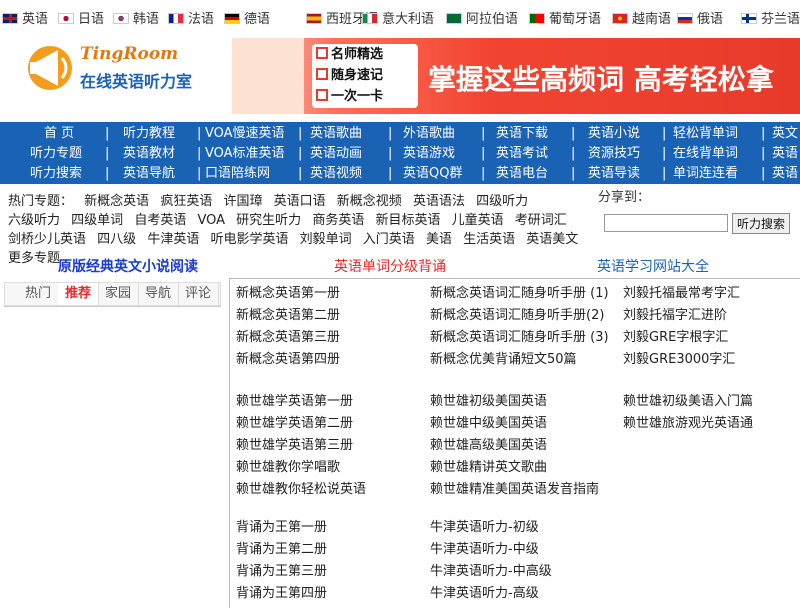 The image size is (800, 608). Describe the element at coordinates (198, 294) in the screenshot. I see `tab-4: 评论` at that location.